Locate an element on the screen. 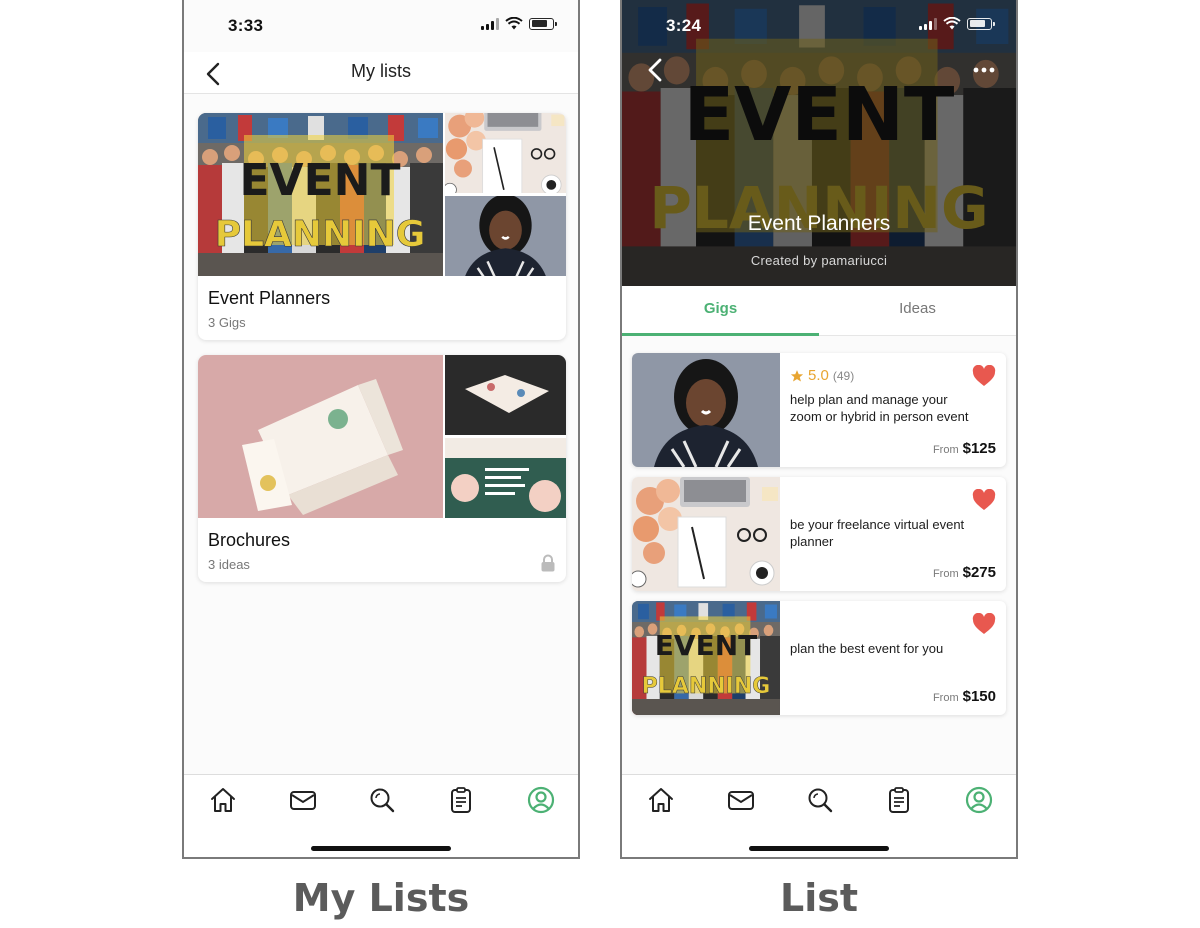 The height and width of the screenshot is (928, 1200). status-time: 3:33 is located at coordinates (246, 25).